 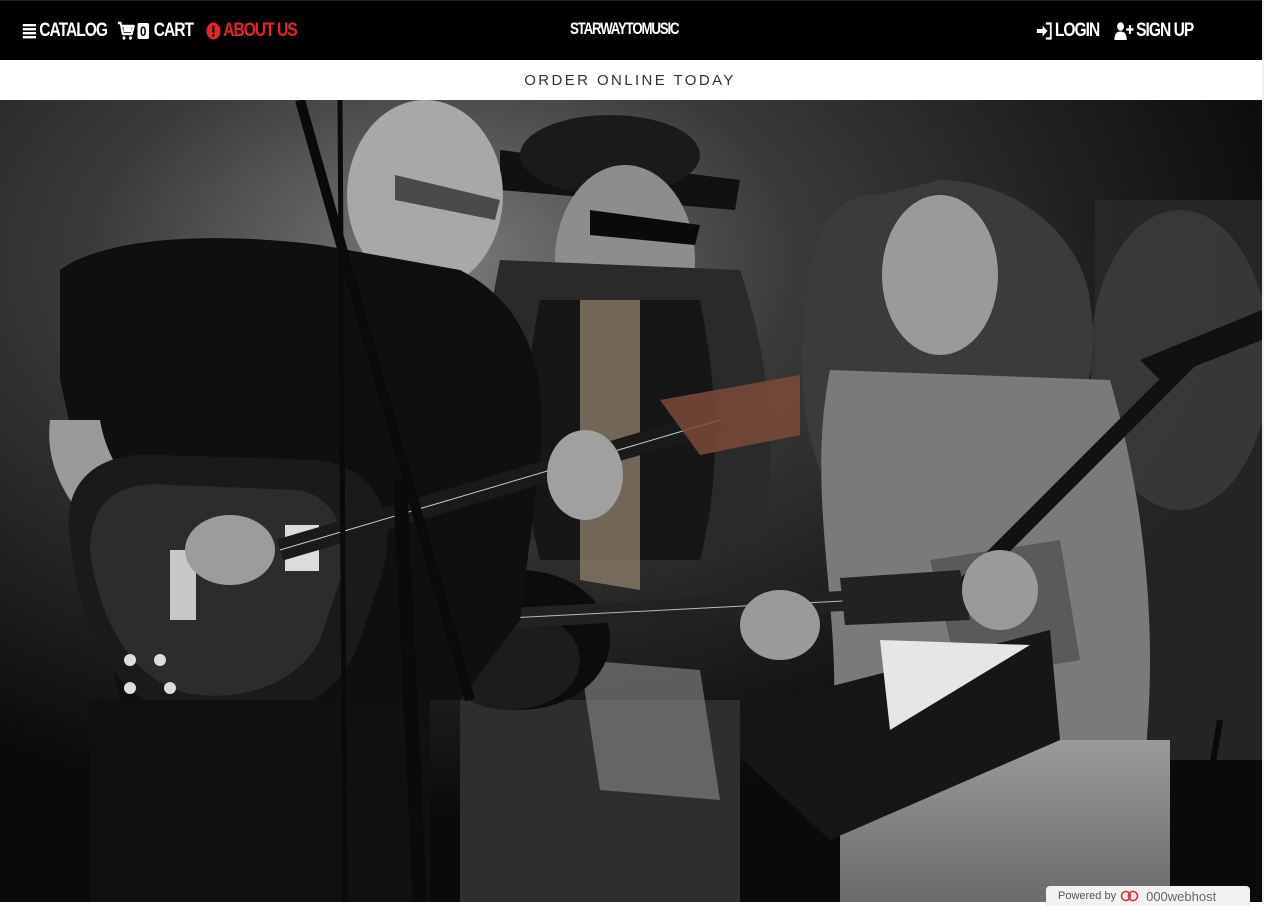 I want to click on menu-icon, so click(x=29, y=31).